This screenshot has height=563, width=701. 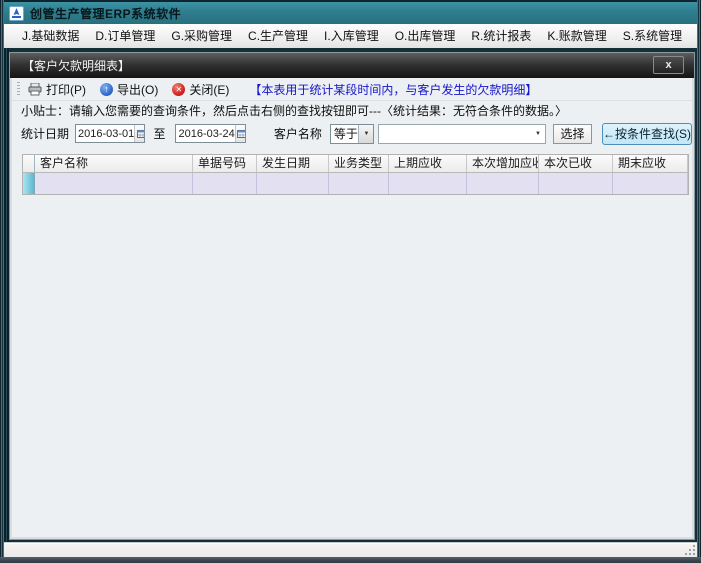 I want to click on date-to-label: 至, so click(x=159, y=134).